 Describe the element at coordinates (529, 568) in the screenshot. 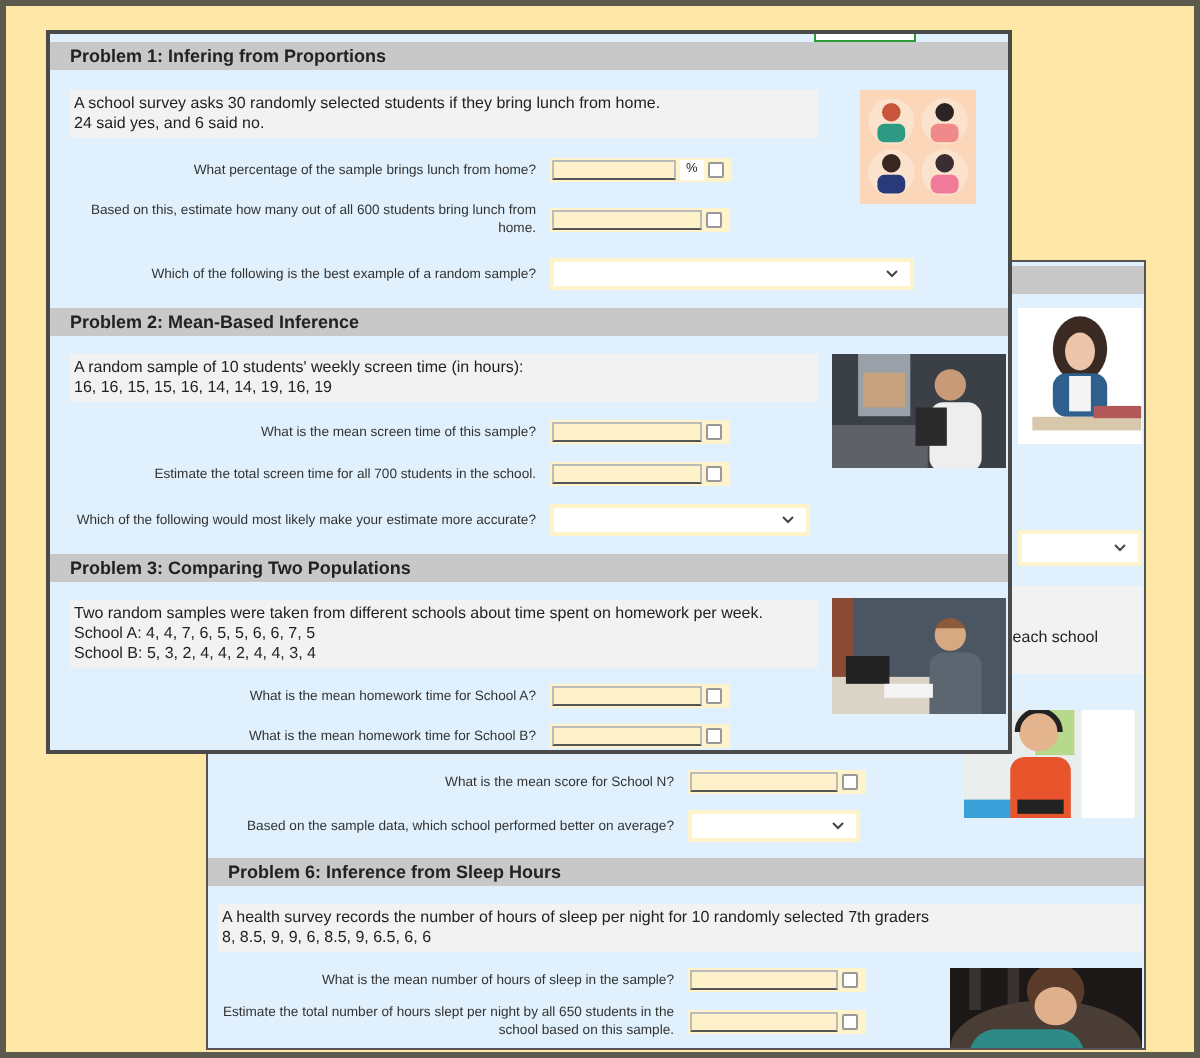

I see `section-header: Problem 3: Comparing Two Populations` at that location.